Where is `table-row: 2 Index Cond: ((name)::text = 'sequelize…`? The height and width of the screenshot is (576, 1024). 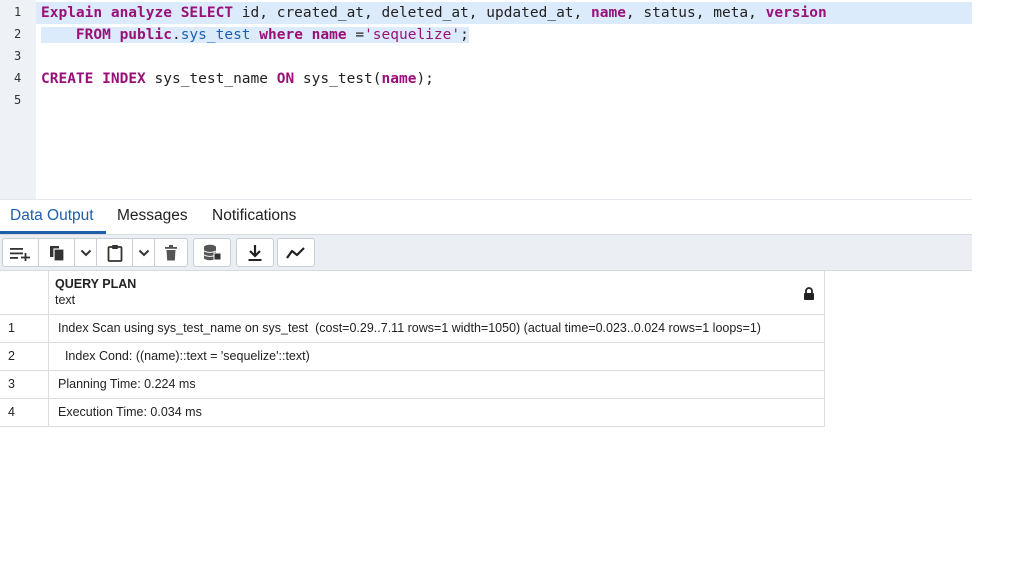
table-row: 2 Index Cond: ((name)::text = 'sequelize… is located at coordinates (412, 357).